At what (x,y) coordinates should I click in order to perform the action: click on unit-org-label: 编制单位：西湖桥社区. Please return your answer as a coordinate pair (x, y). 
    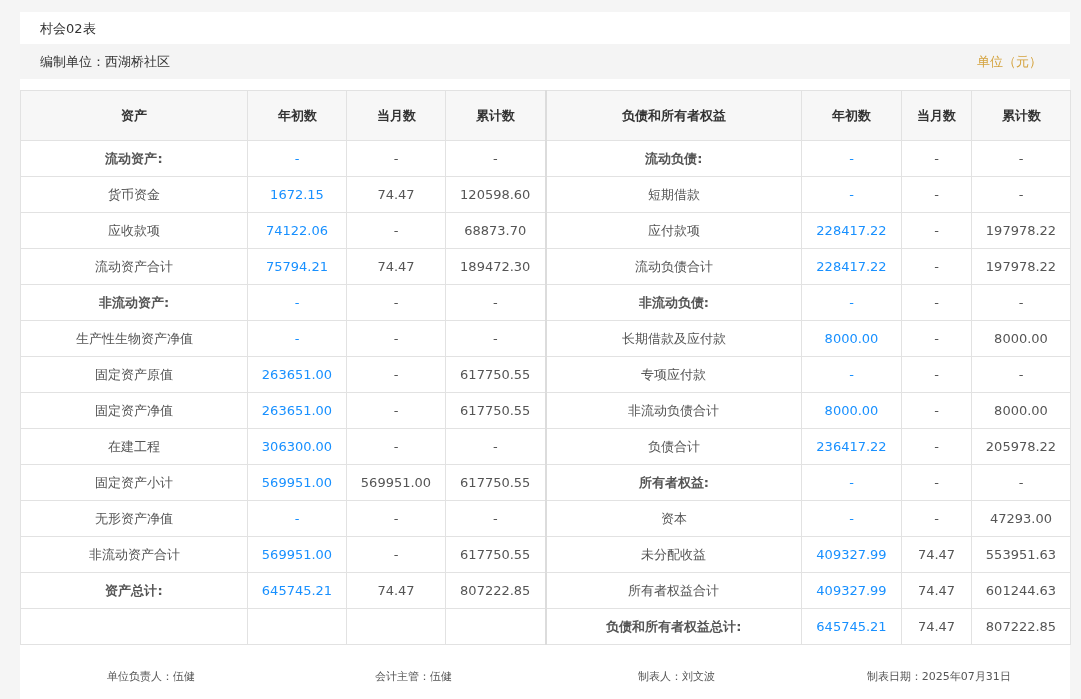
    Looking at the image, I should click on (105, 61).